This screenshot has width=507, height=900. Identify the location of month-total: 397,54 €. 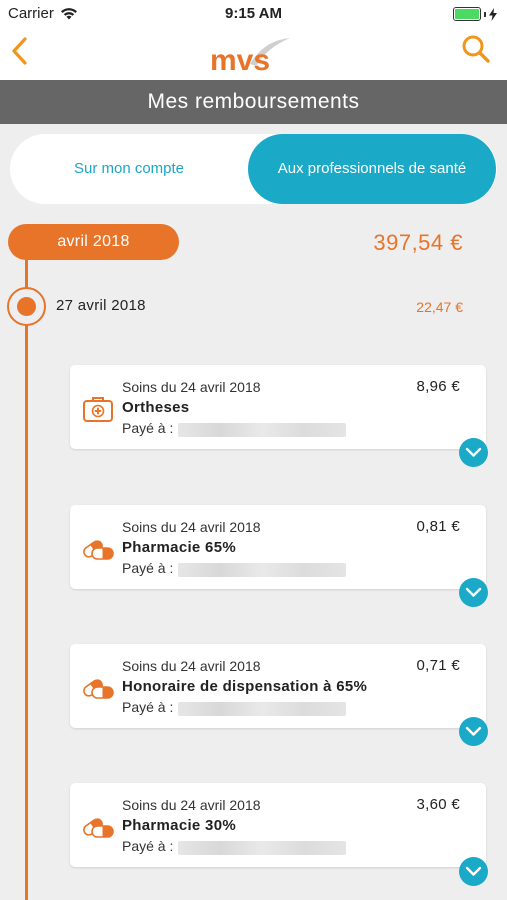
(418, 242).